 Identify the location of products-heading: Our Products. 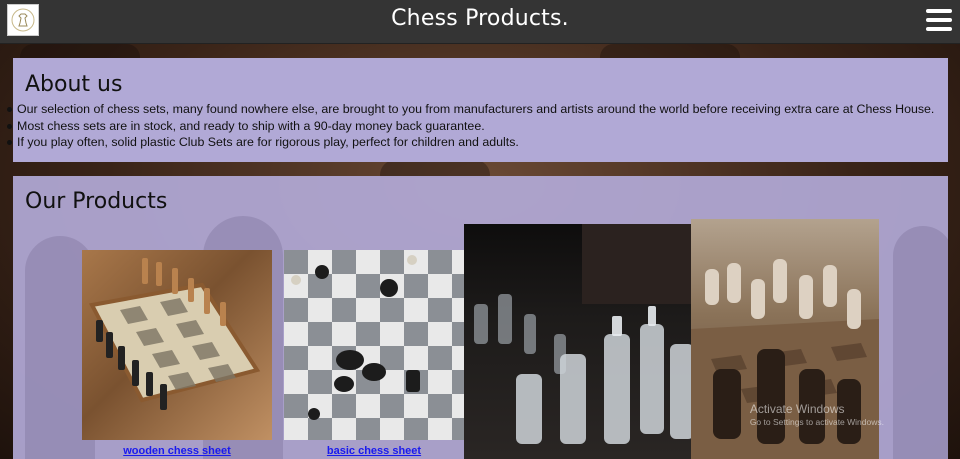
(96, 201).